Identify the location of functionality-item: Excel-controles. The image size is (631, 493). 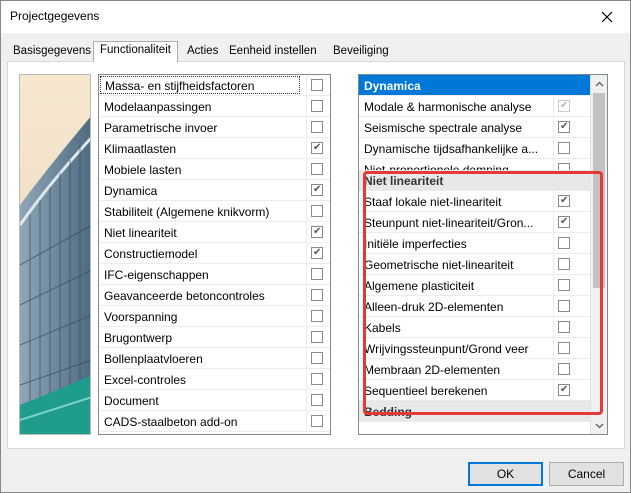
(214, 379).